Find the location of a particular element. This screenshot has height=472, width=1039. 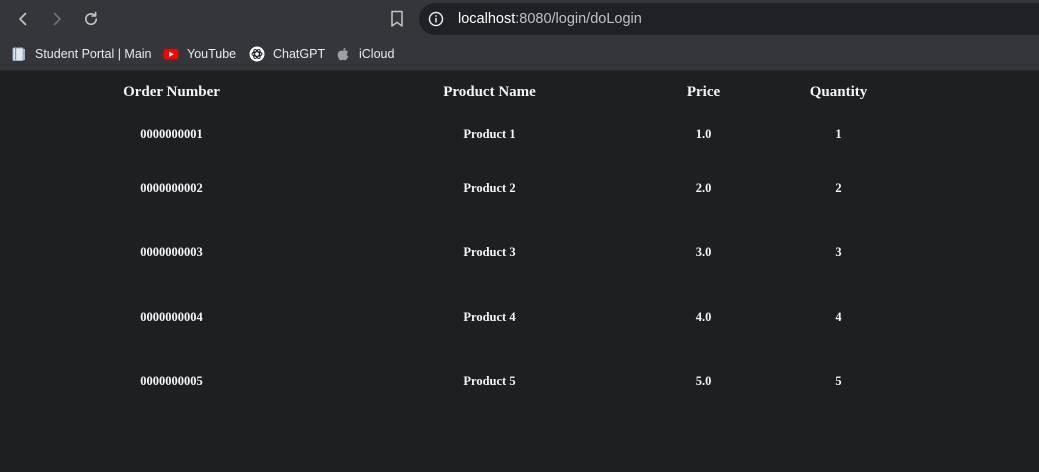

cell-product-name: Product 2 is located at coordinates (489, 187).